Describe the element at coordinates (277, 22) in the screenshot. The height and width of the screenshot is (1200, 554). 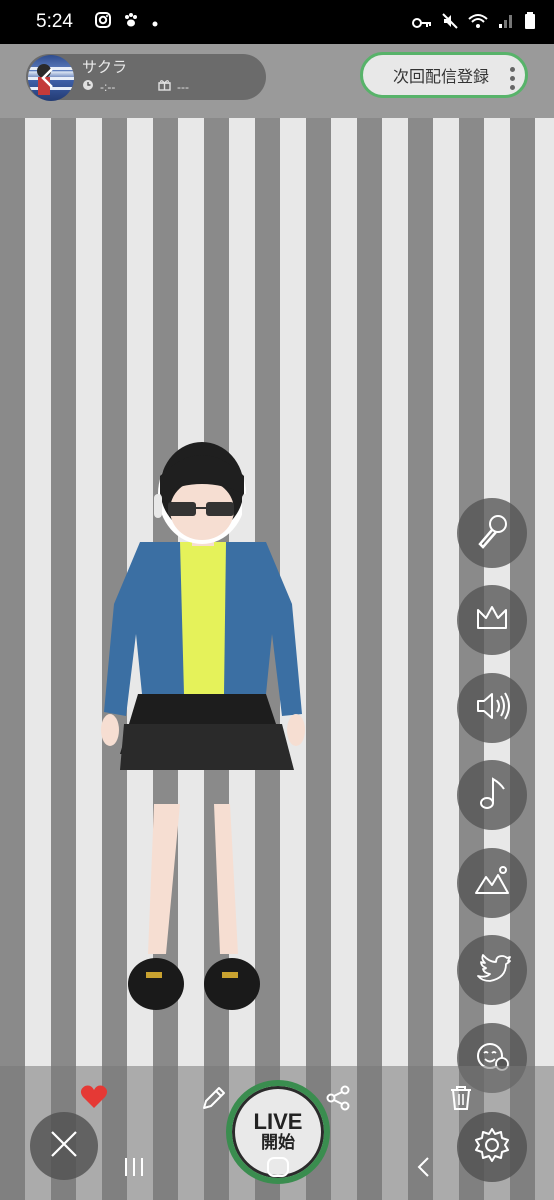
I see `status-bar: 5:24` at that location.